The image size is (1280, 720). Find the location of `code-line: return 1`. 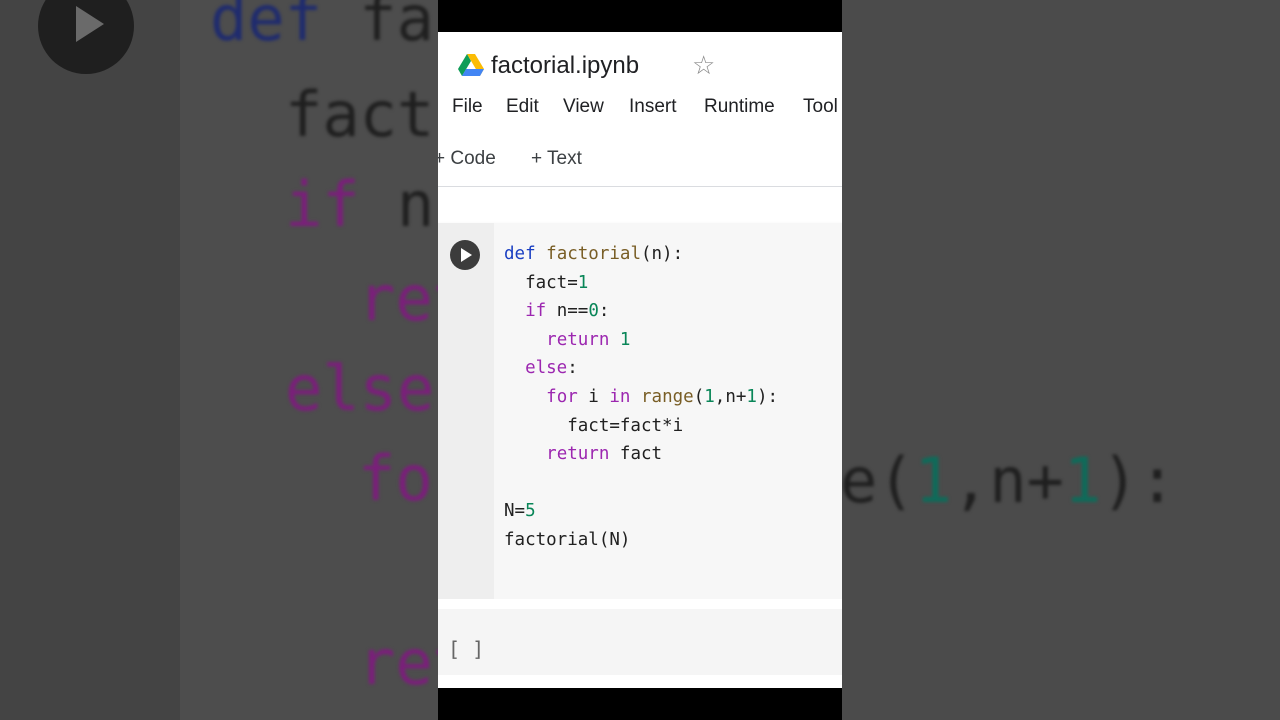

code-line: return 1 is located at coordinates (588, 339).